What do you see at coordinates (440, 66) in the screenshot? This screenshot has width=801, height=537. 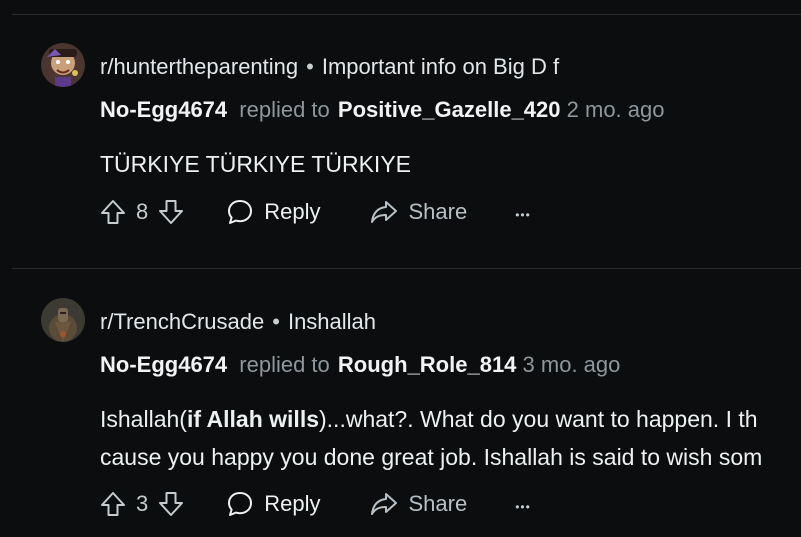 I see `post-title-link: Important info on Big D f` at bounding box center [440, 66].